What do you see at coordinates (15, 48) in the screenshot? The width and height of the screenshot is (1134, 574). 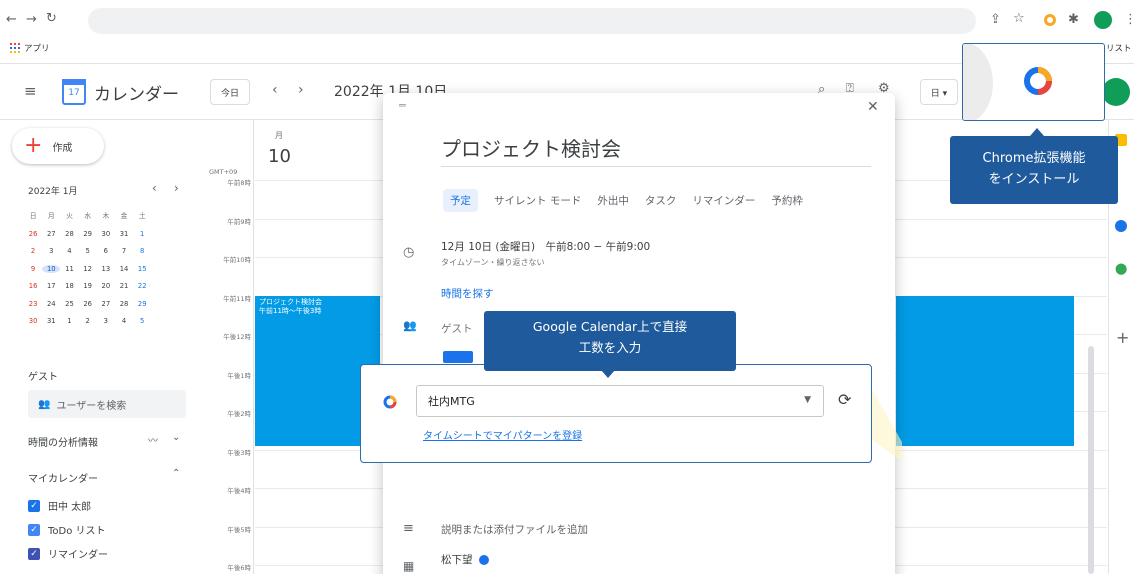 I see `apps-grid-icon` at bounding box center [15, 48].